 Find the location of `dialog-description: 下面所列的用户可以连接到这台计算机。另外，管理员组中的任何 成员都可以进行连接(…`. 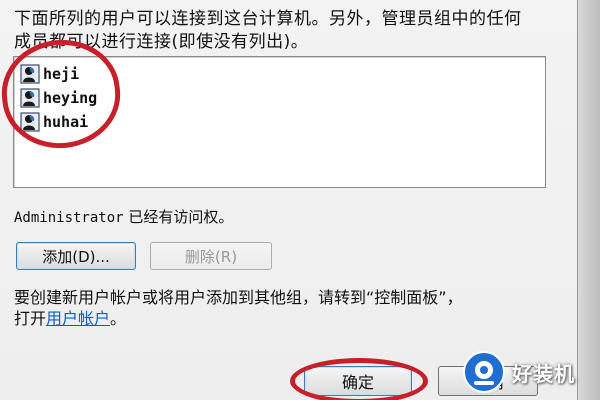

dialog-description: 下面所列的用户可以连接到这台计算机。另外，管理员组中的任何 成员都可以进行连接(… is located at coordinates (286, 31).